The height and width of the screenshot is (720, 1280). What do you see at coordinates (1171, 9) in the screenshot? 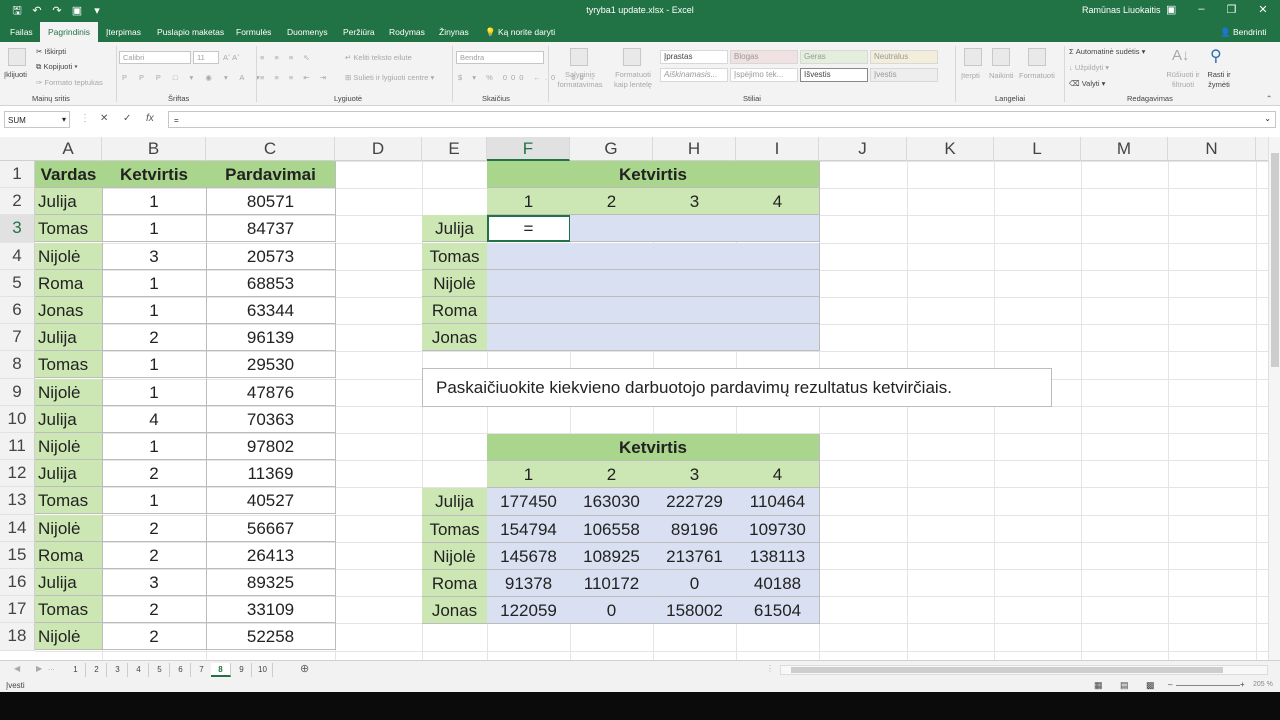
I see `ribbon-display-icon: ▣` at bounding box center [1171, 9].